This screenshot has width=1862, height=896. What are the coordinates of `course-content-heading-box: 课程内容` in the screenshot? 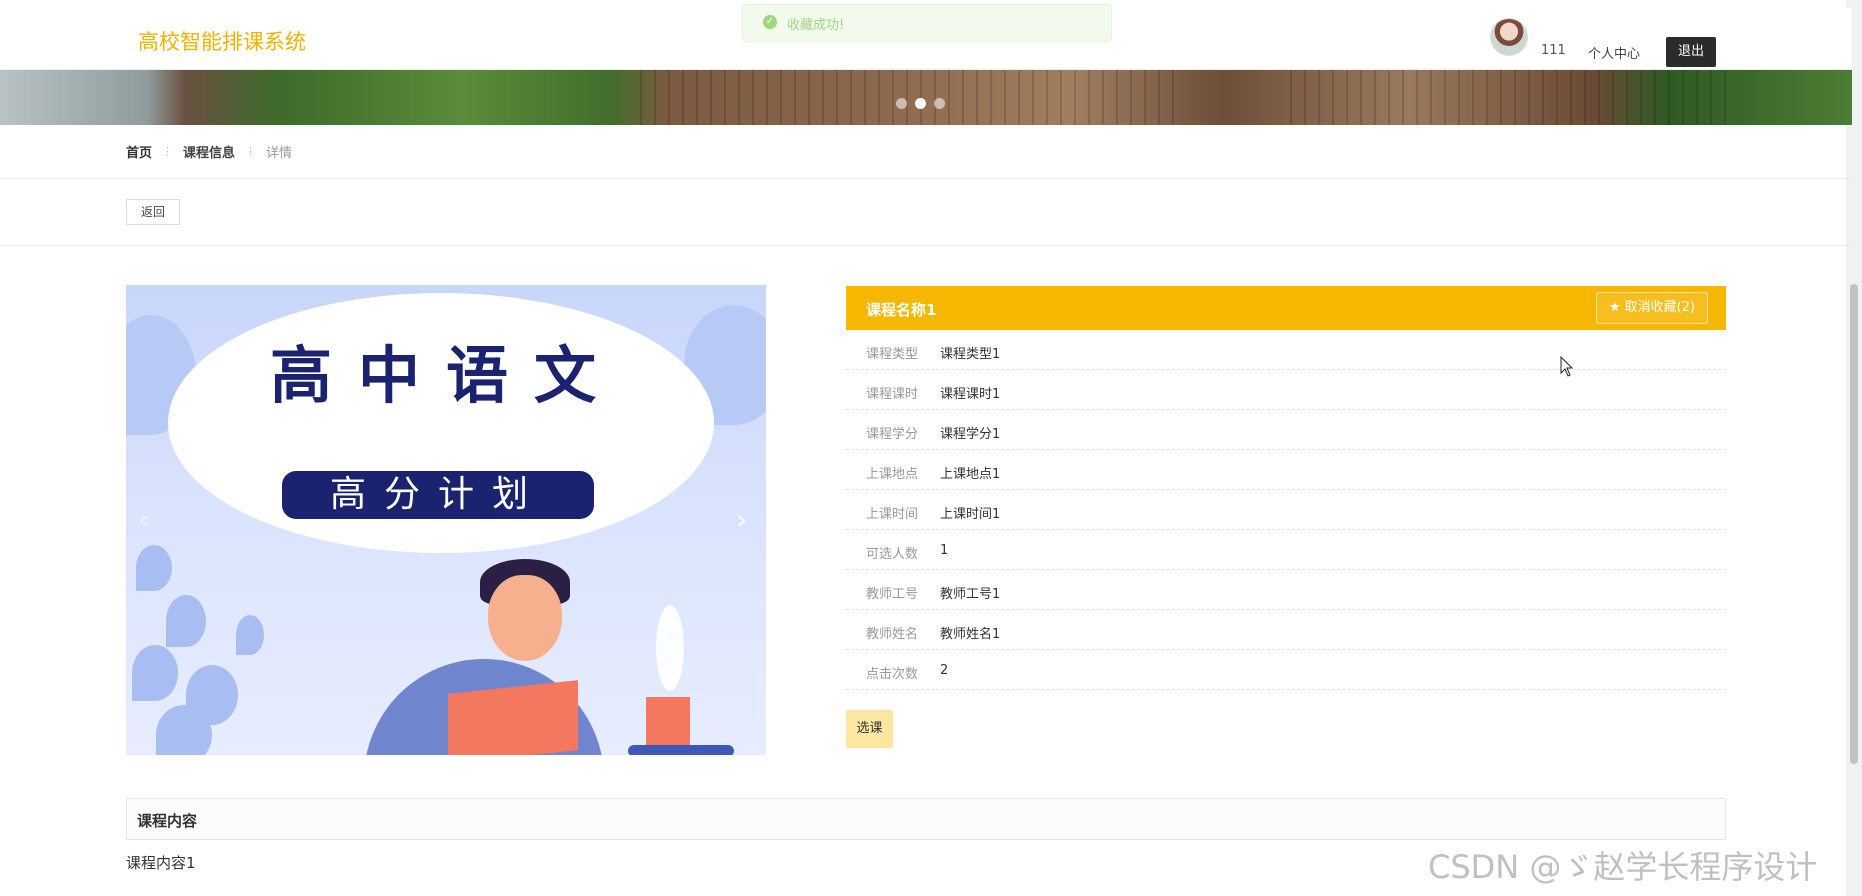 It's located at (926, 819).